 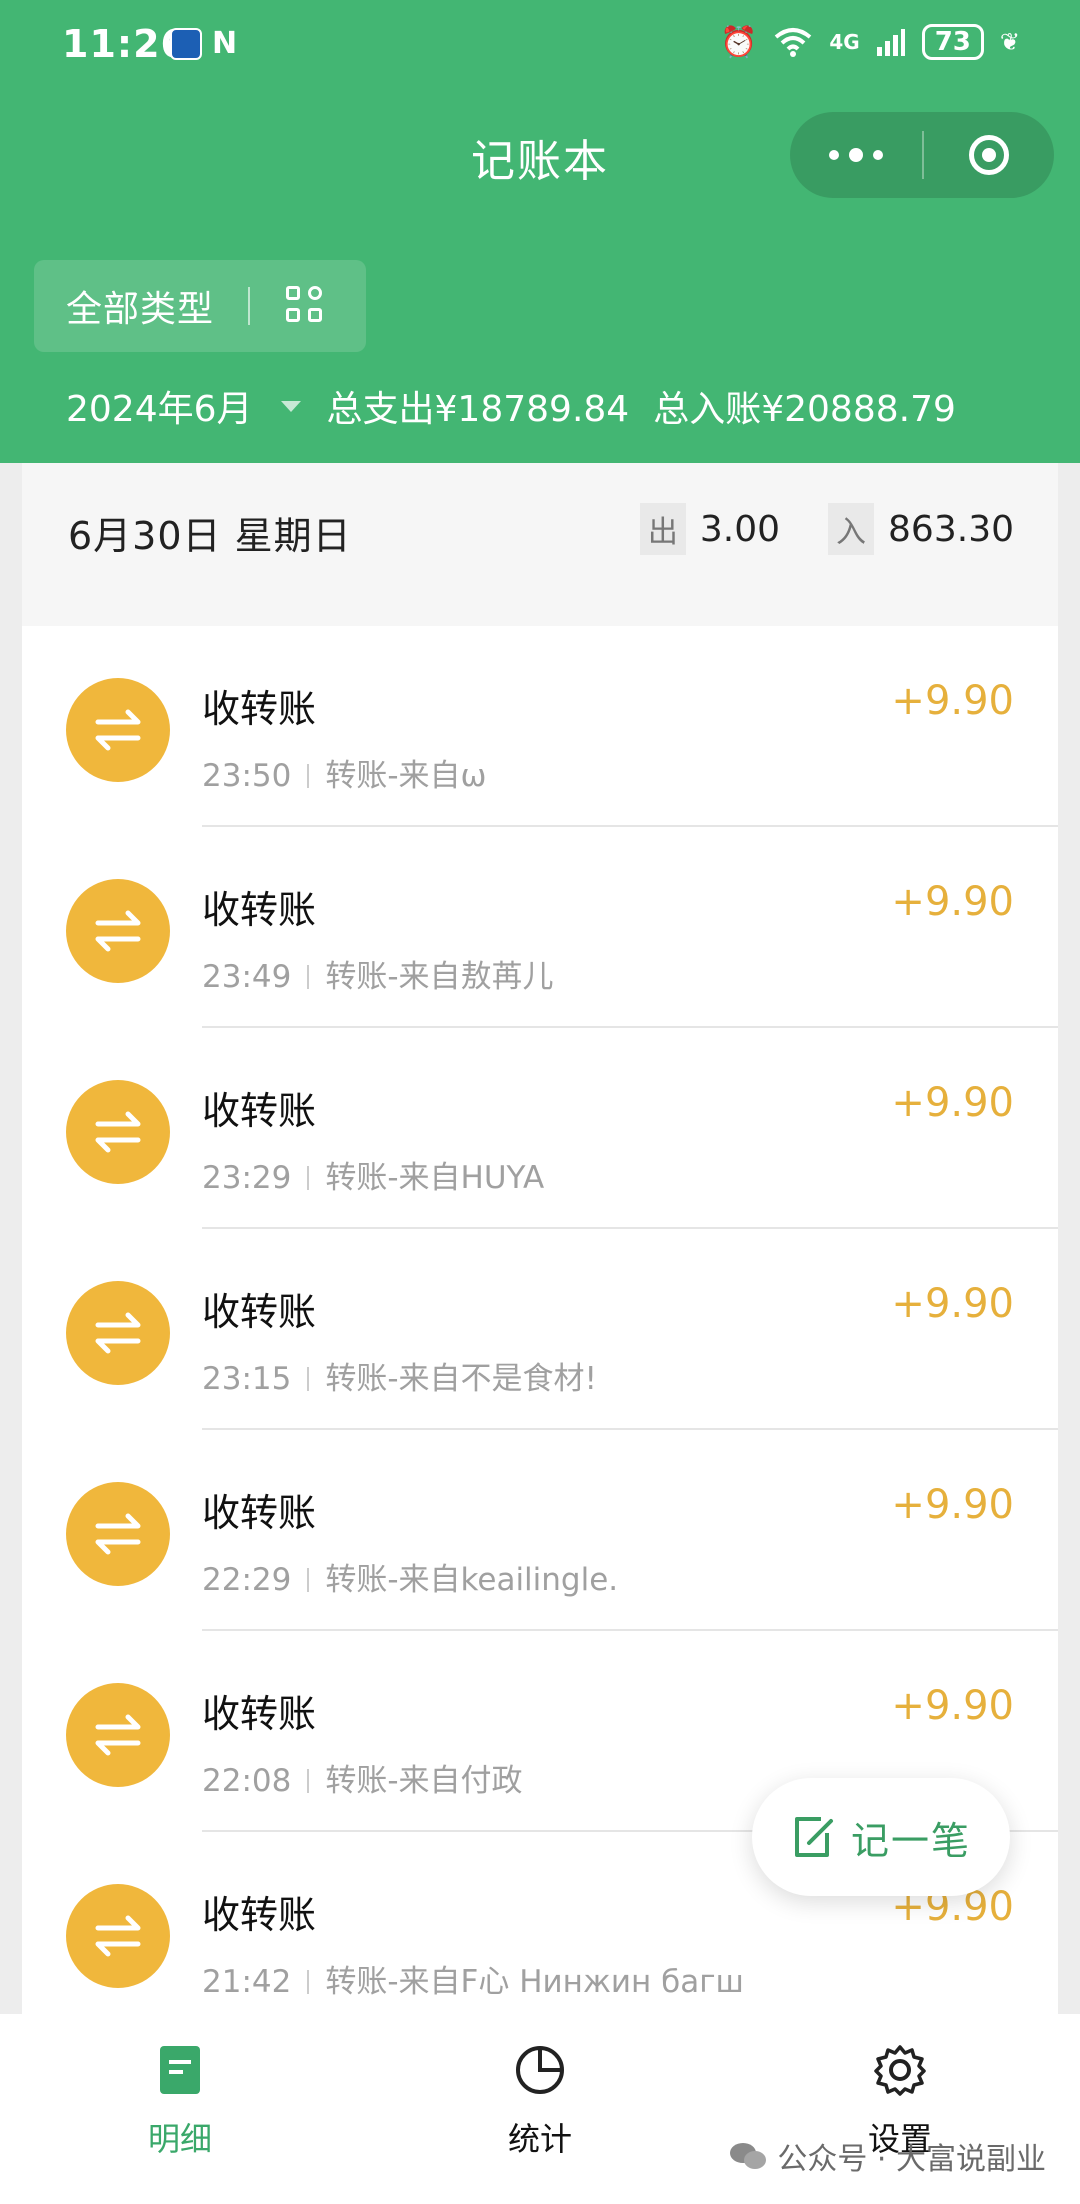 I want to click on transaction-note: 转账-来自HUYA, so click(x=435, y=1178).